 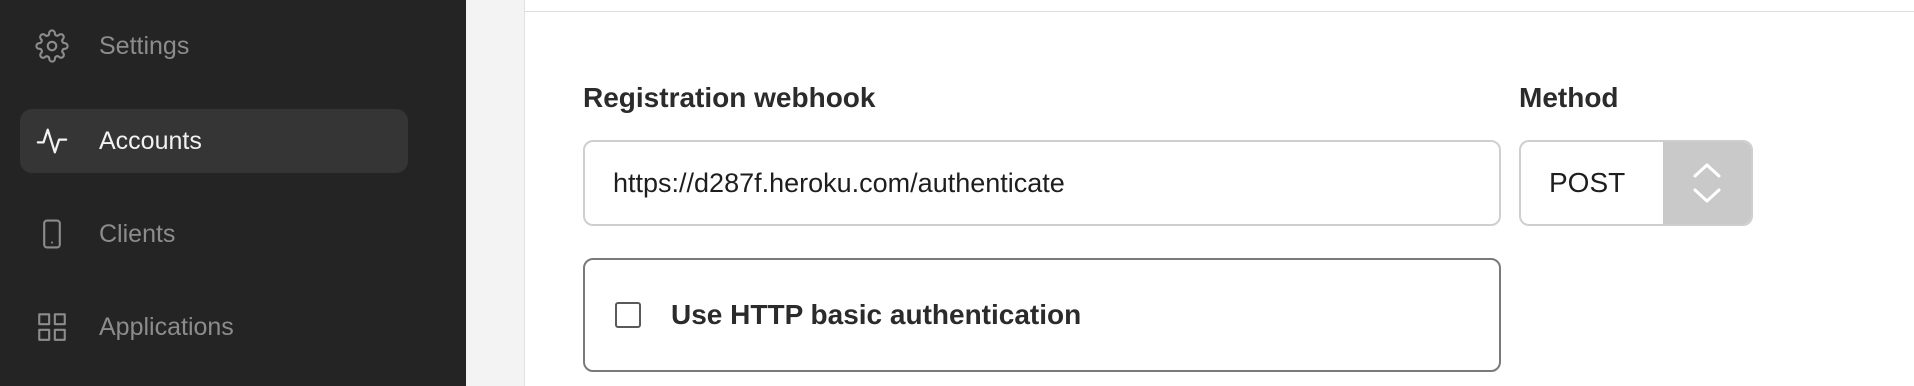 I want to click on select-stepper, so click(x=1707, y=183).